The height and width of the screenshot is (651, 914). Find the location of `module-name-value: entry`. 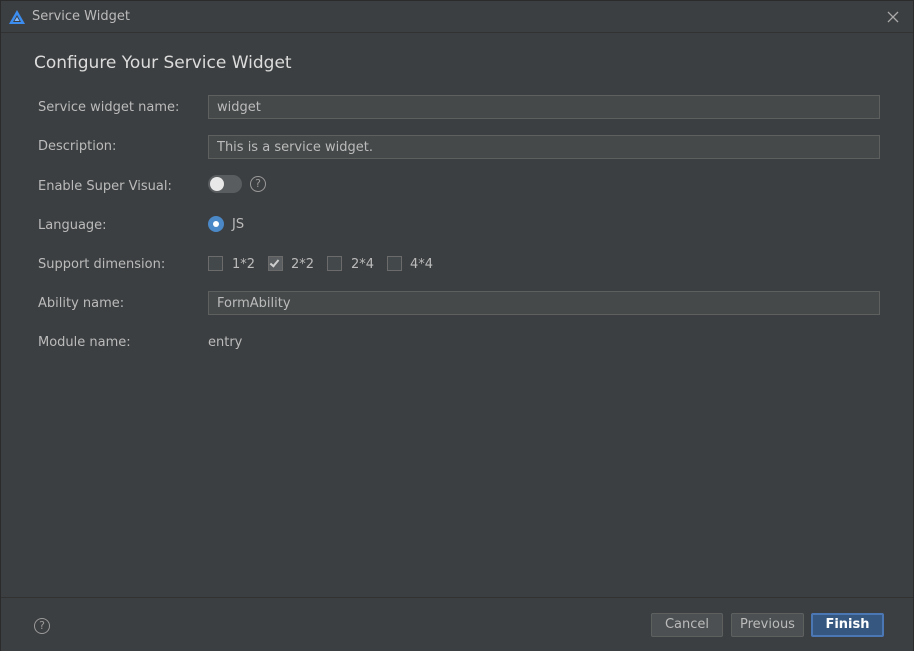

module-name-value: entry is located at coordinates (225, 342).